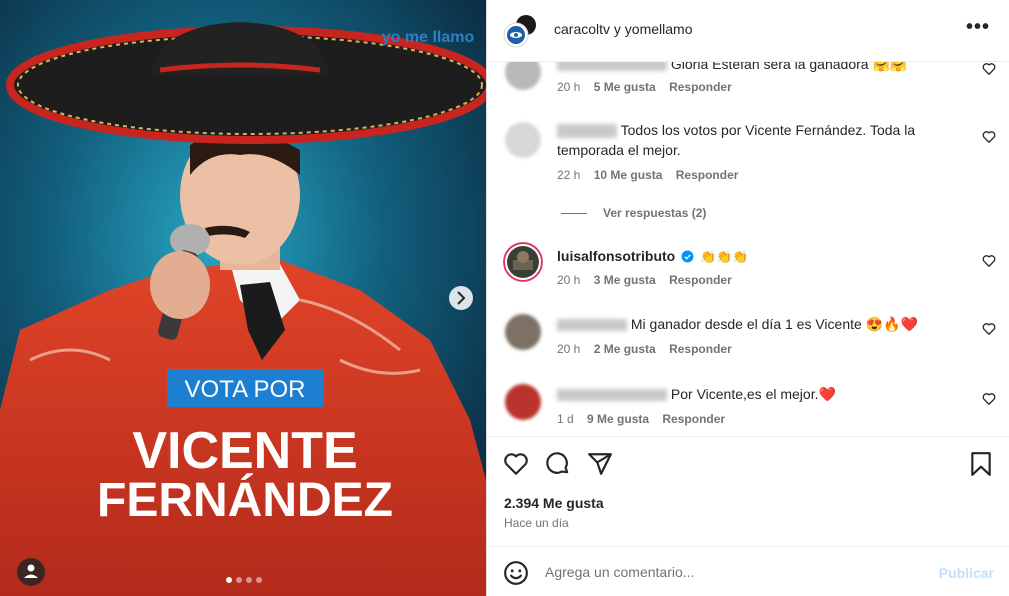 This screenshot has width=1009, height=596. What do you see at coordinates (748, 491) in the screenshot?
I see `post-actions: 2.394 Me gusta Hace un día` at bounding box center [748, 491].